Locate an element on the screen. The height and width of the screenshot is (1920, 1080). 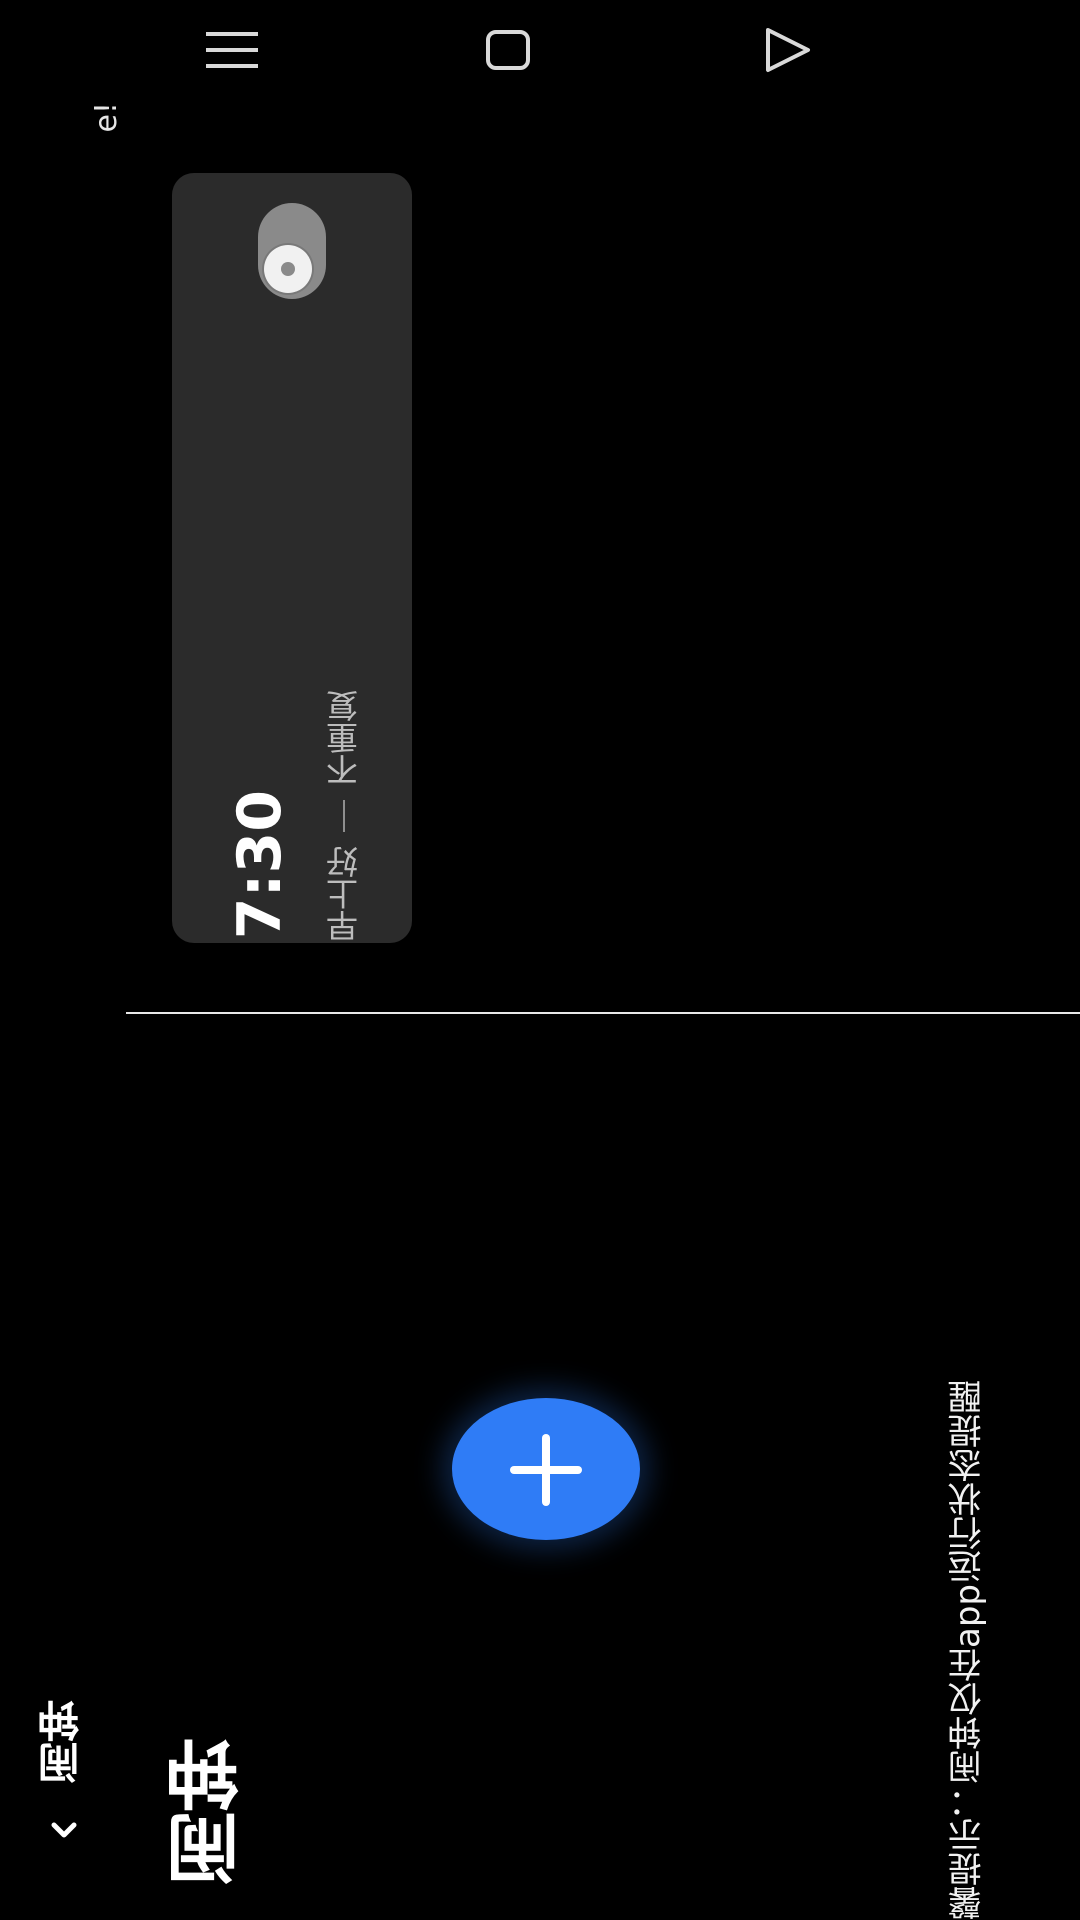
back-chevron-icon is located at coordinates (64, 1835).